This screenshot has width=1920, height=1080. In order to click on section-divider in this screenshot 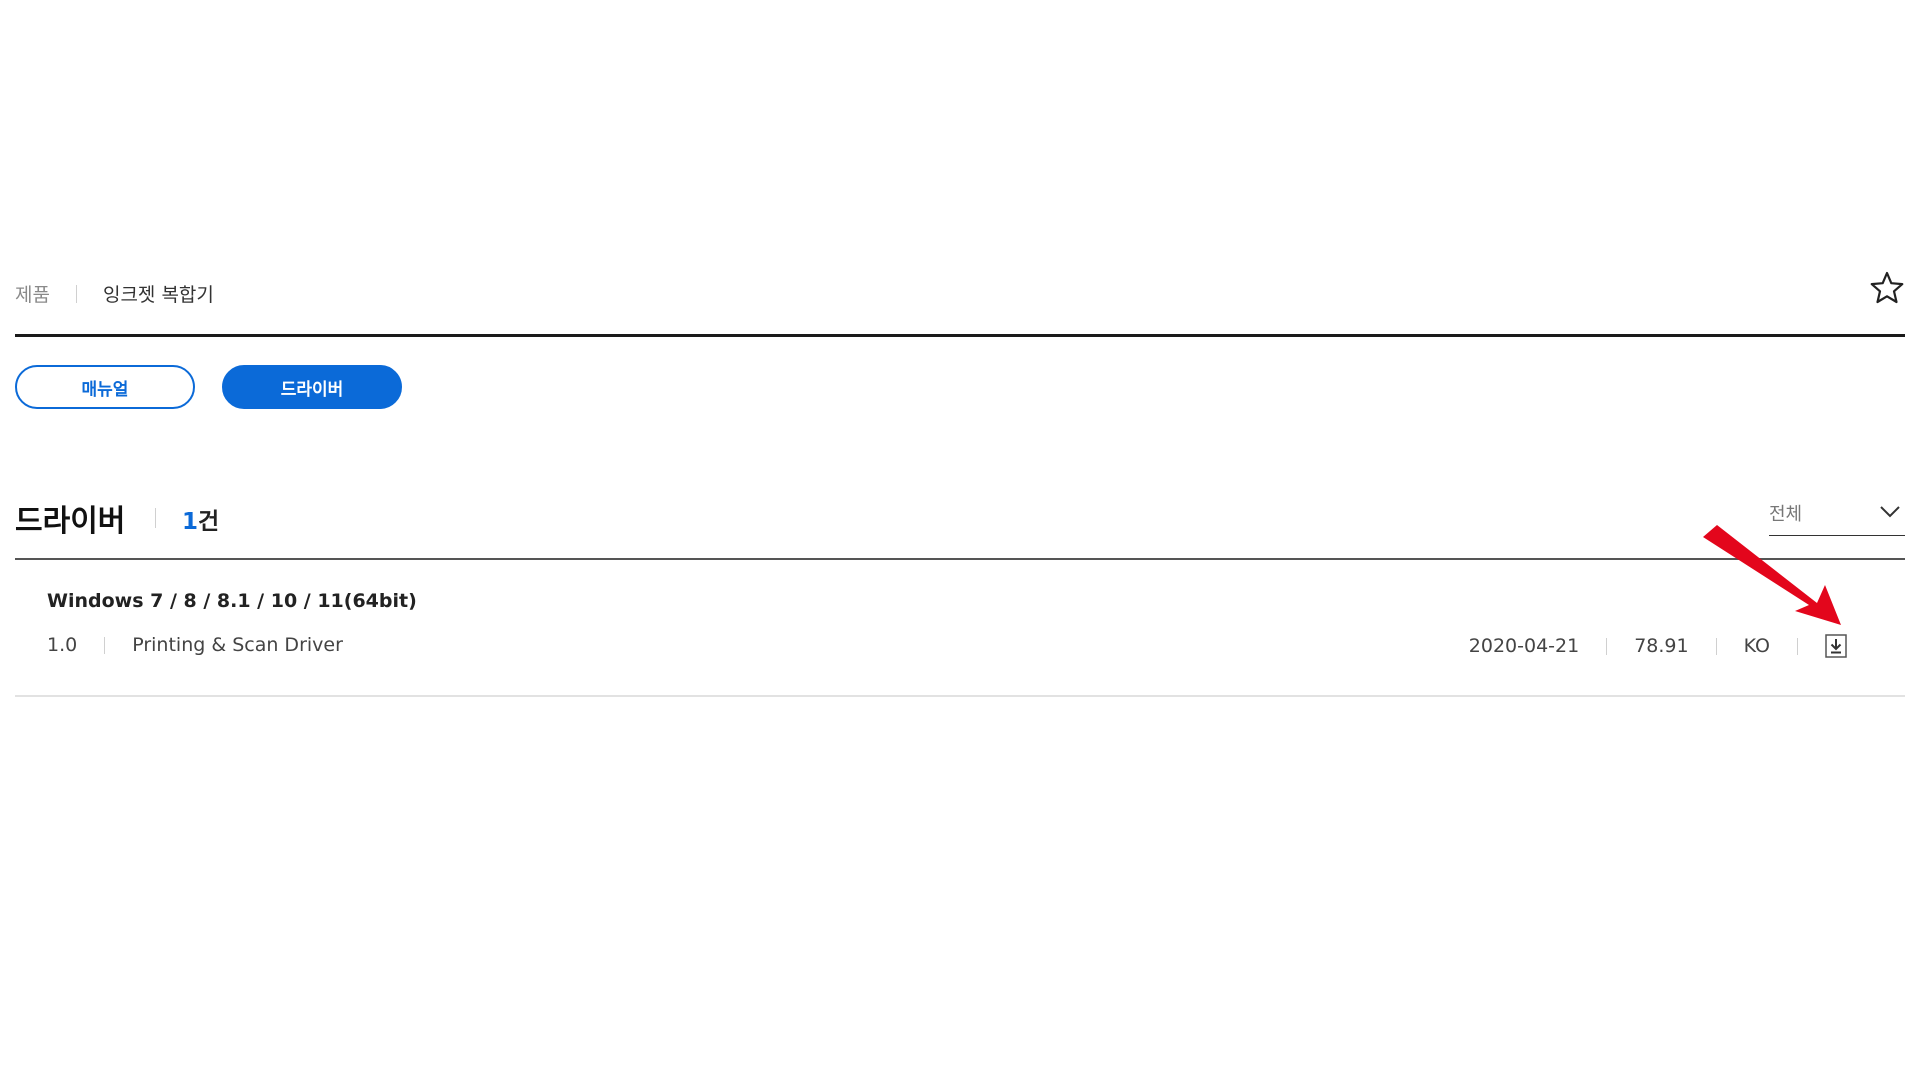, I will do `click(155, 518)`.